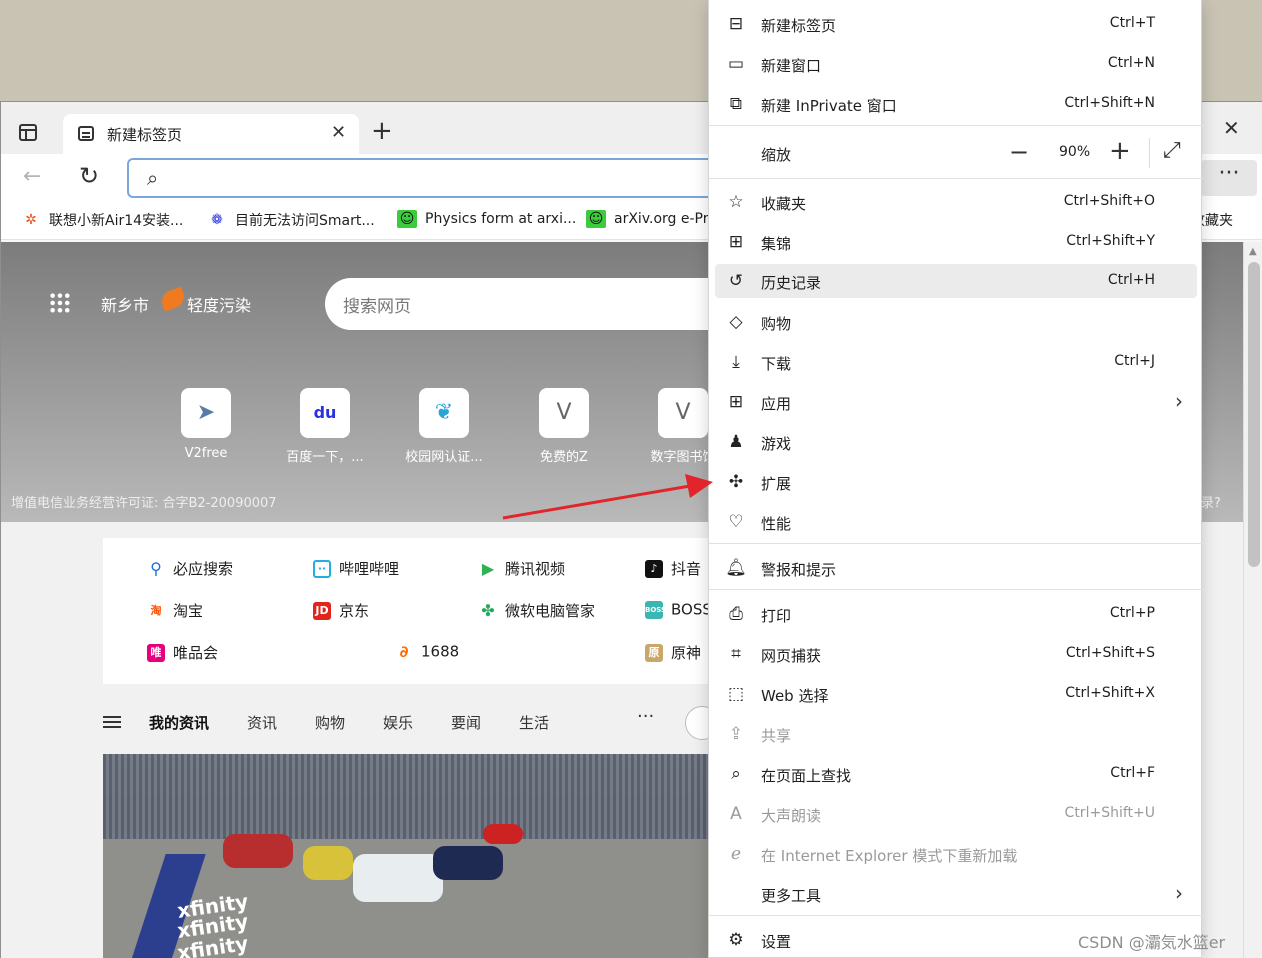 The width and height of the screenshot is (1262, 958). Describe the element at coordinates (427, 651) in the screenshot. I see `shortcut-link: ∂ 1688` at that location.